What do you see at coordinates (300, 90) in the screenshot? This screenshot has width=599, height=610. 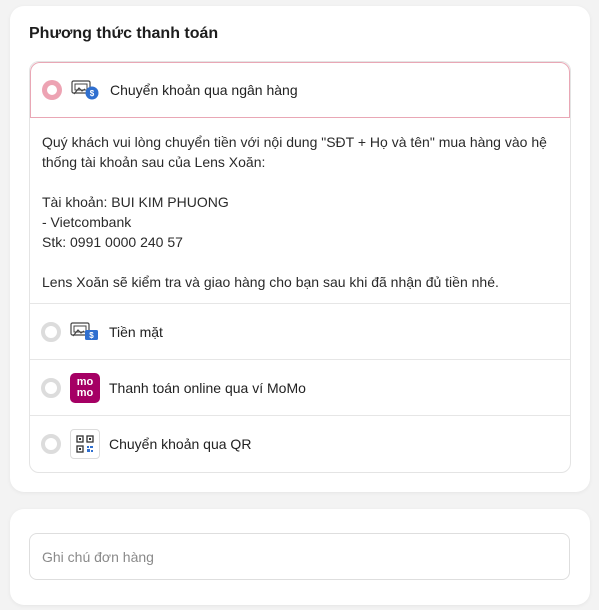 I see `payment-option-bank-transfer: $ Chuyển khoản qua ngân hàng` at bounding box center [300, 90].